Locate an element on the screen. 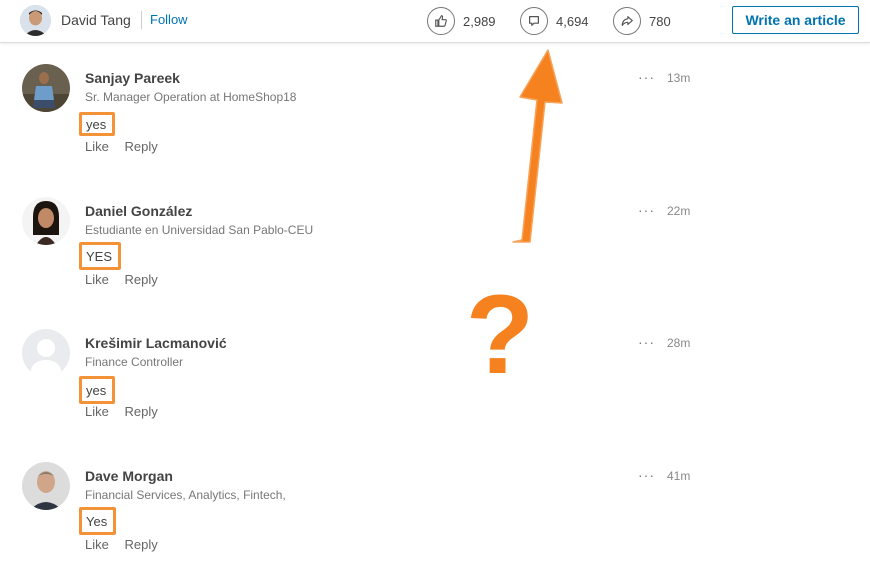 Image resolution: width=870 pixels, height=582 pixels. commenter-name: Sanjay Pareek is located at coordinates (132, 78).